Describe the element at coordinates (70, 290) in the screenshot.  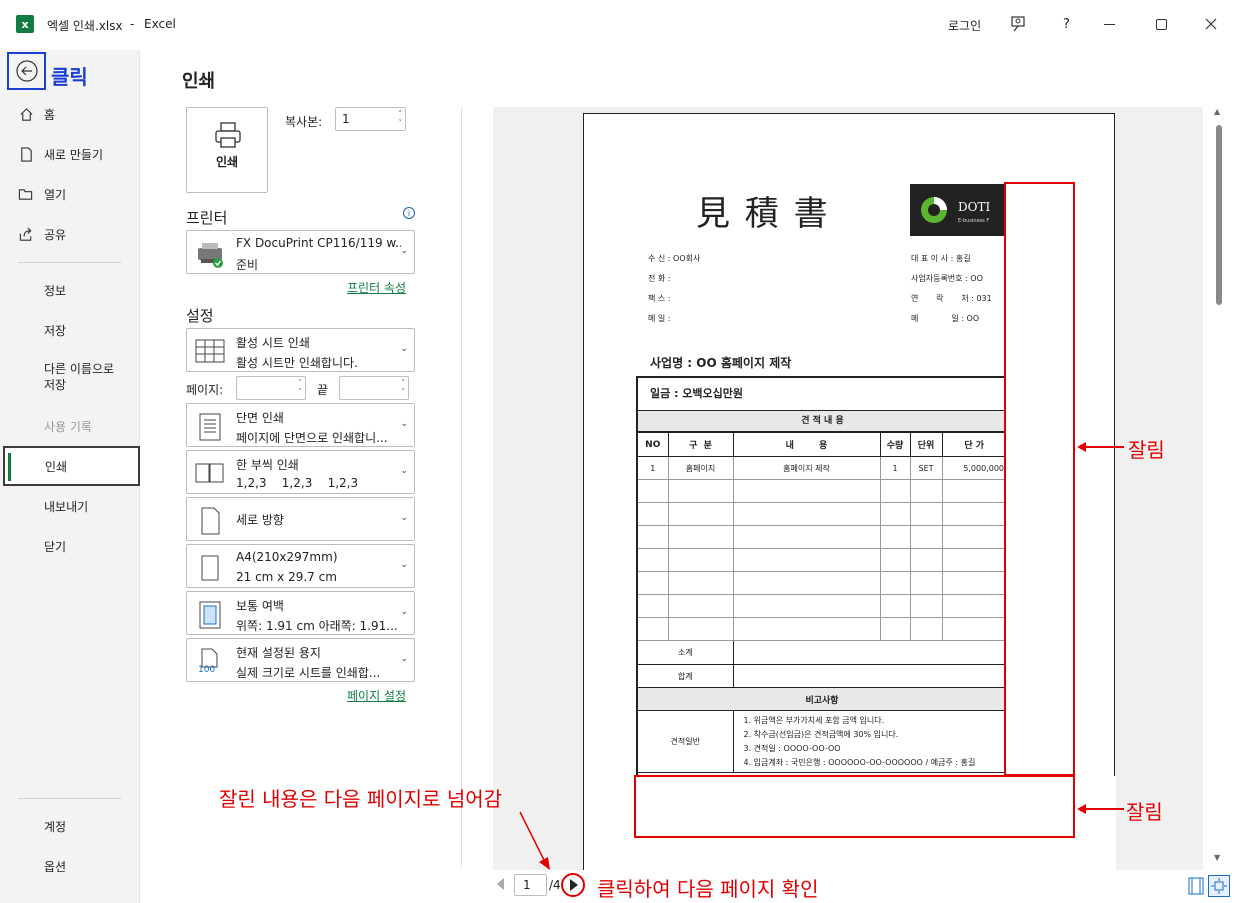
I see `nav-info: 정보` at that location.